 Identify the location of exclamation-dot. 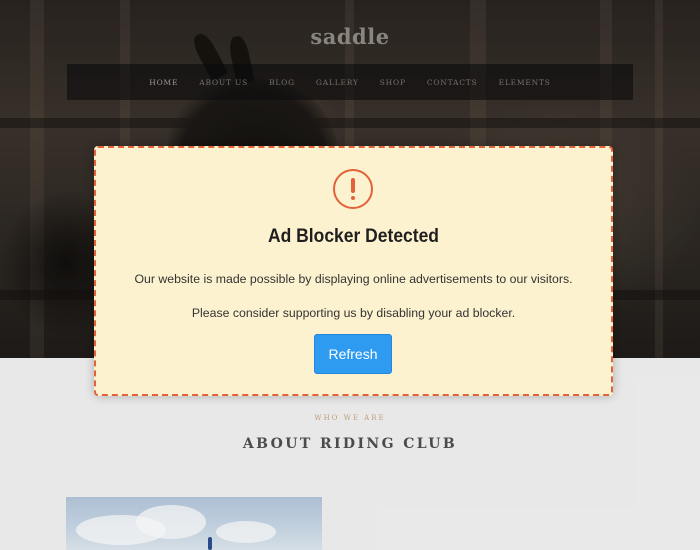
(352, 198).